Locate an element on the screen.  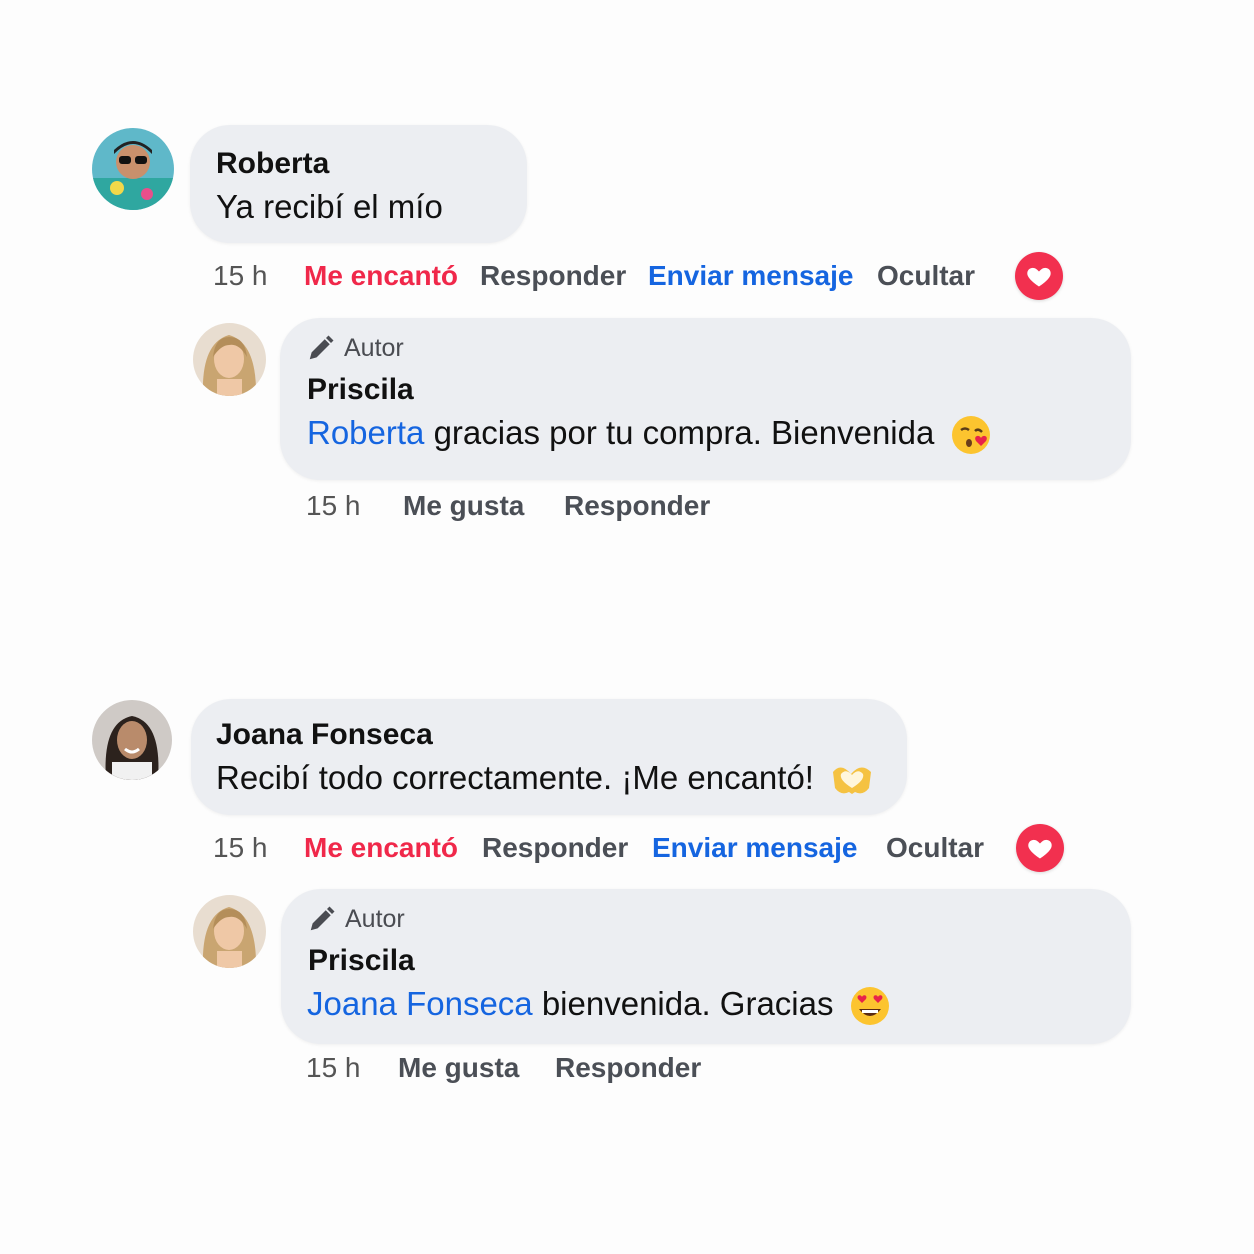
comment-text-body: Recibí todo correctamente. ¡Me encantó! is located at coordinates (515, 777).